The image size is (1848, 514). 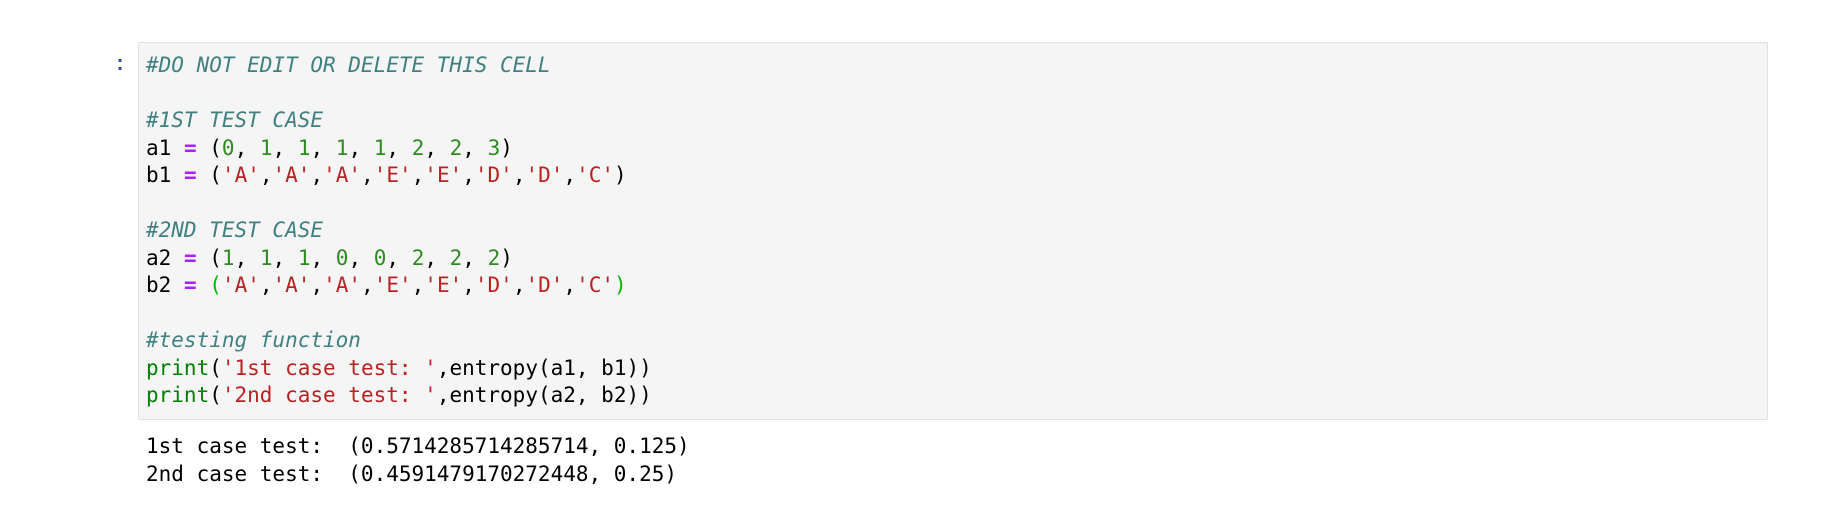 I want to click on code-line: a1 = (0, 1, 1, 1, 1, 2, 2, 3), so click(x=329, y=147).